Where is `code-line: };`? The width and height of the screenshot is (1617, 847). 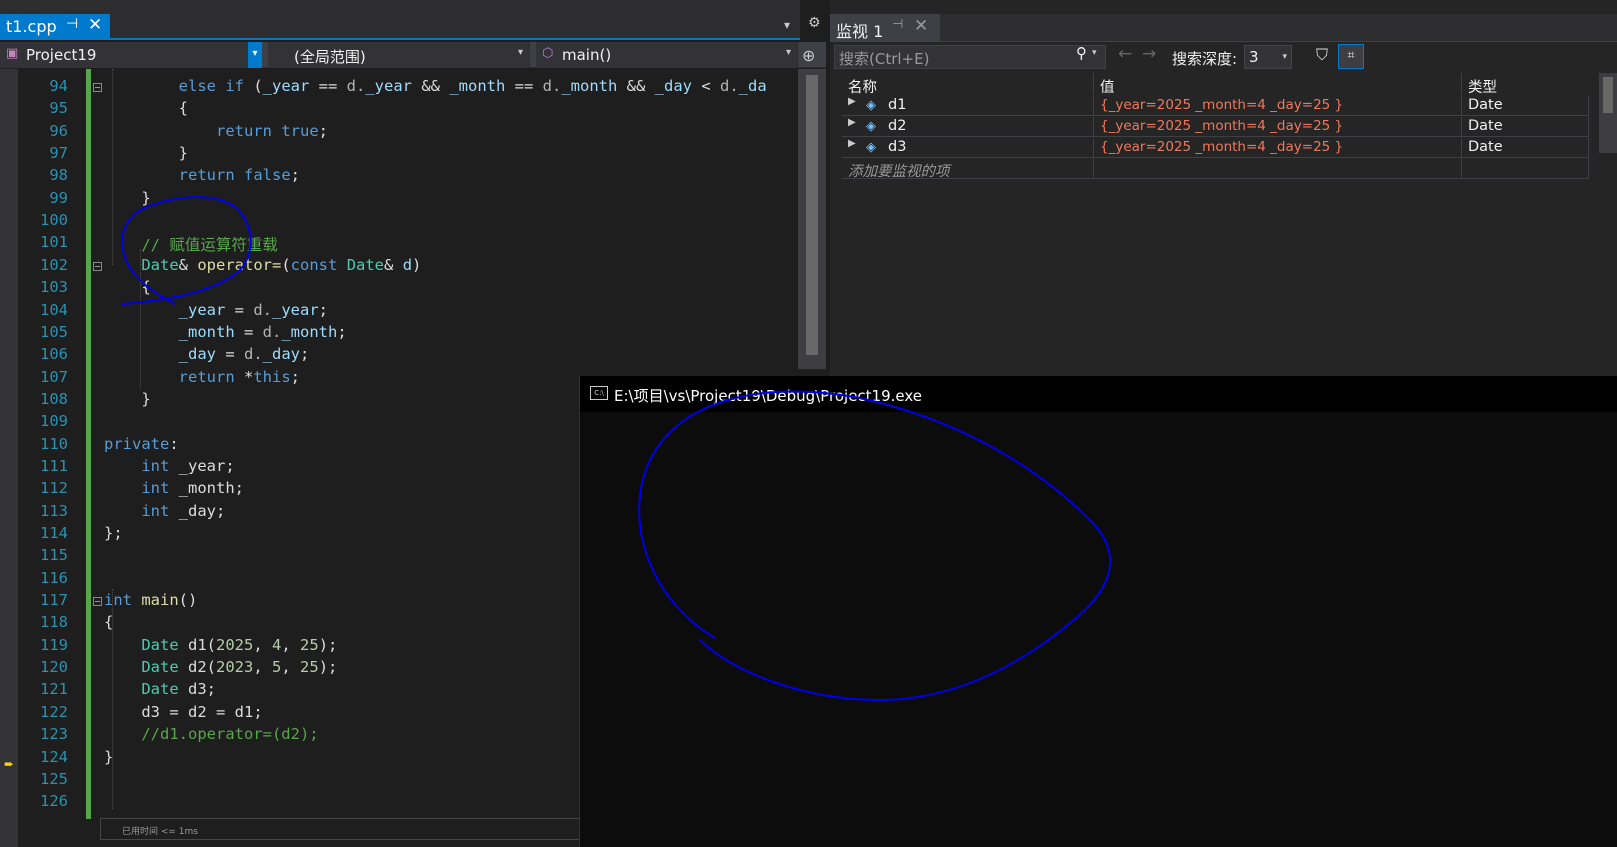
code-line: }; is located at coordinates (113, 533).